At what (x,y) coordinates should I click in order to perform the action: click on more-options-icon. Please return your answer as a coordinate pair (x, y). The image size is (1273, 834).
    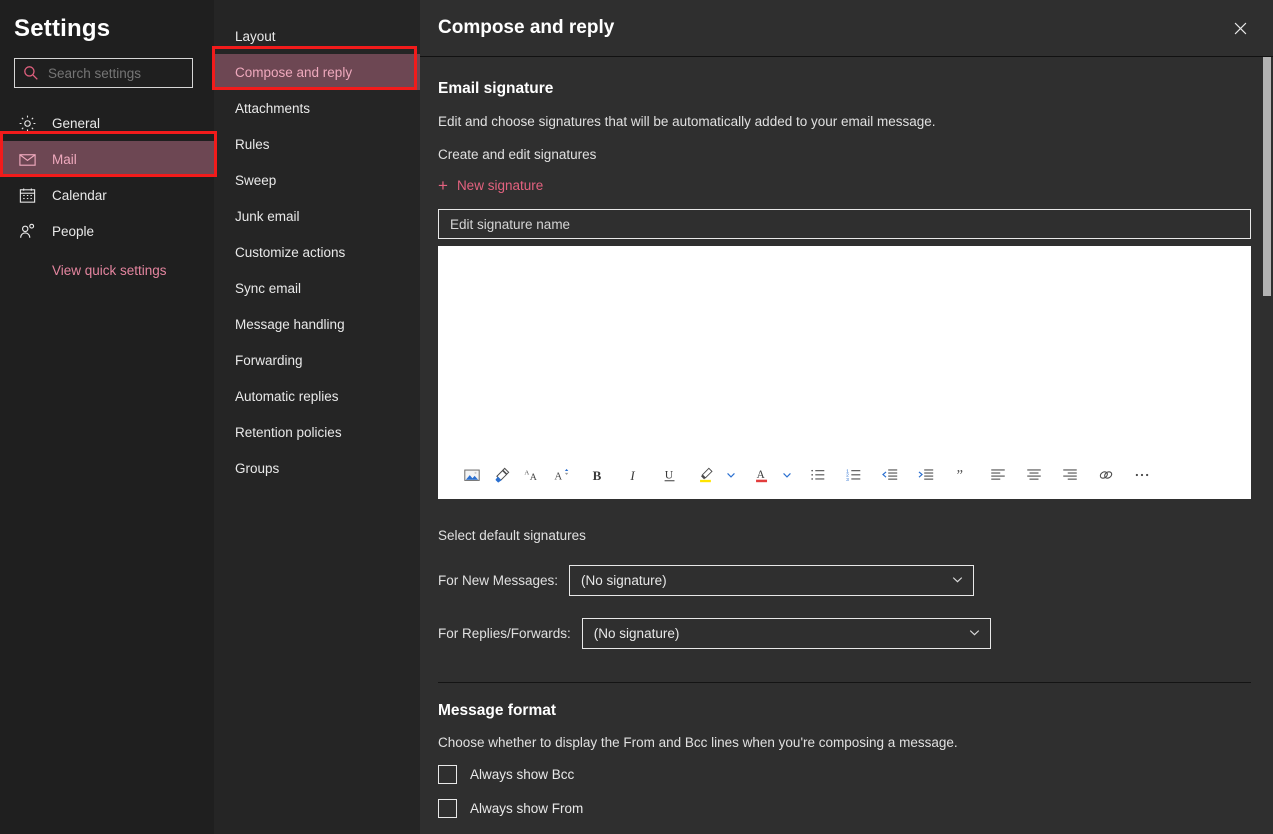
    Looking at the image, I should click on (1142, 475).